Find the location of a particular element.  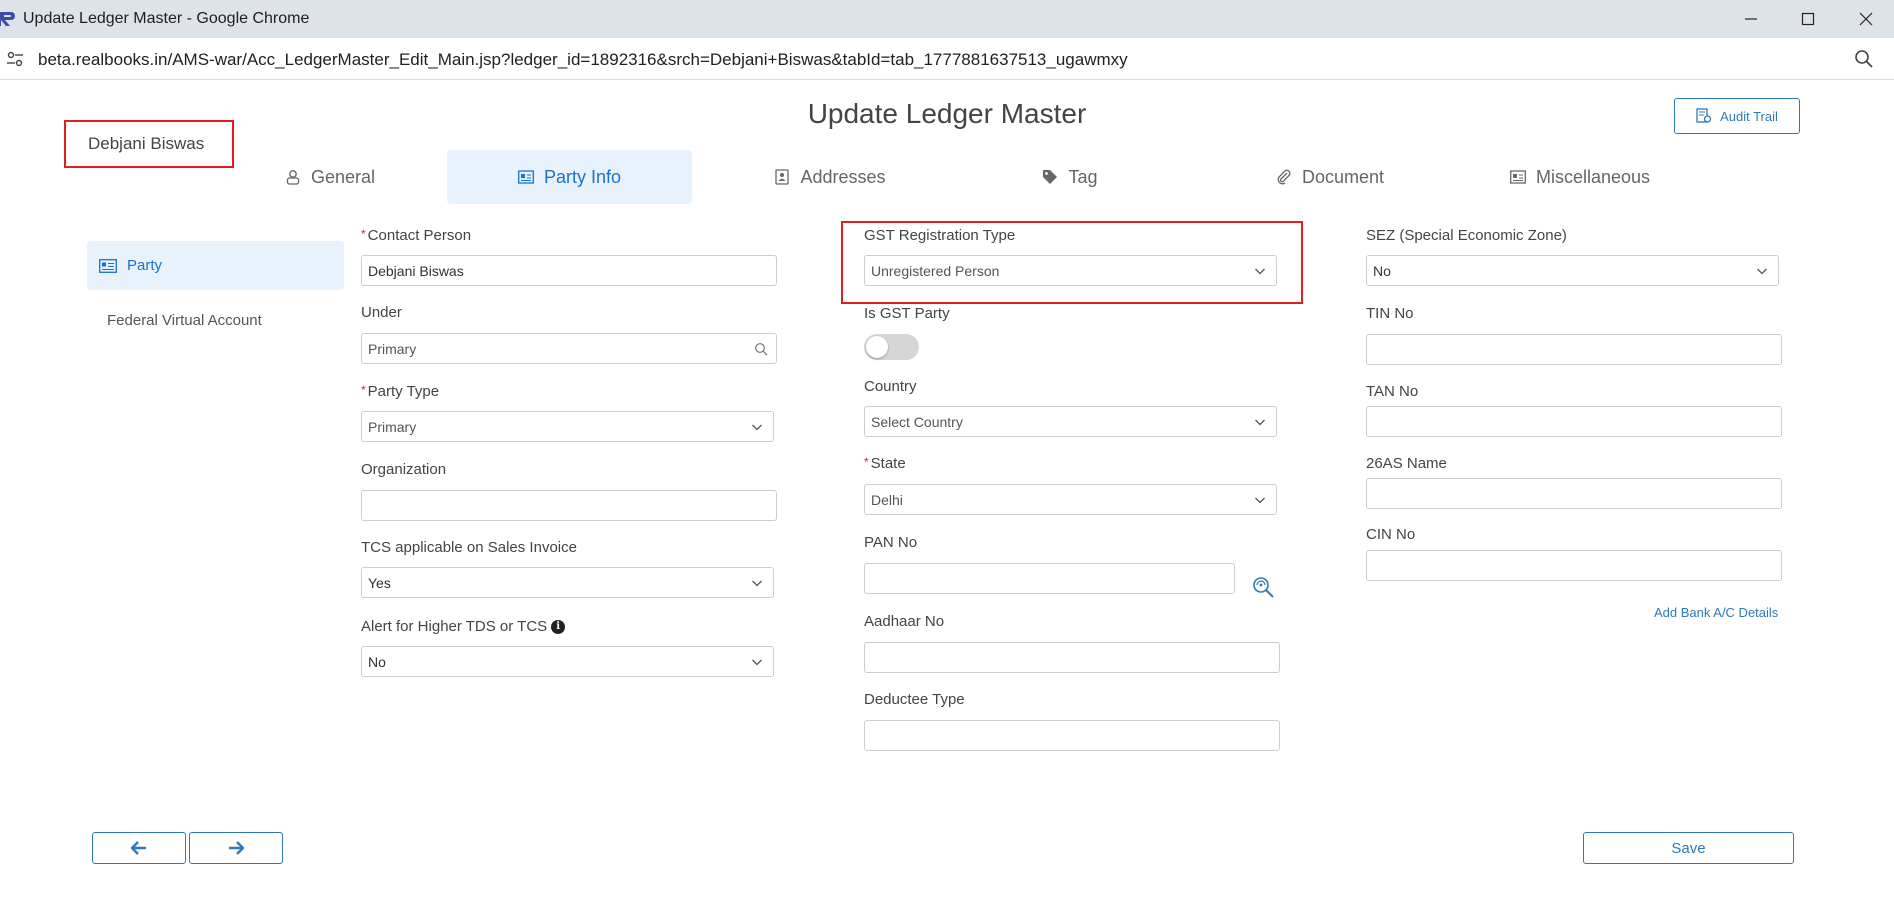

contact-book-icon is located at coordinates (782, 177).